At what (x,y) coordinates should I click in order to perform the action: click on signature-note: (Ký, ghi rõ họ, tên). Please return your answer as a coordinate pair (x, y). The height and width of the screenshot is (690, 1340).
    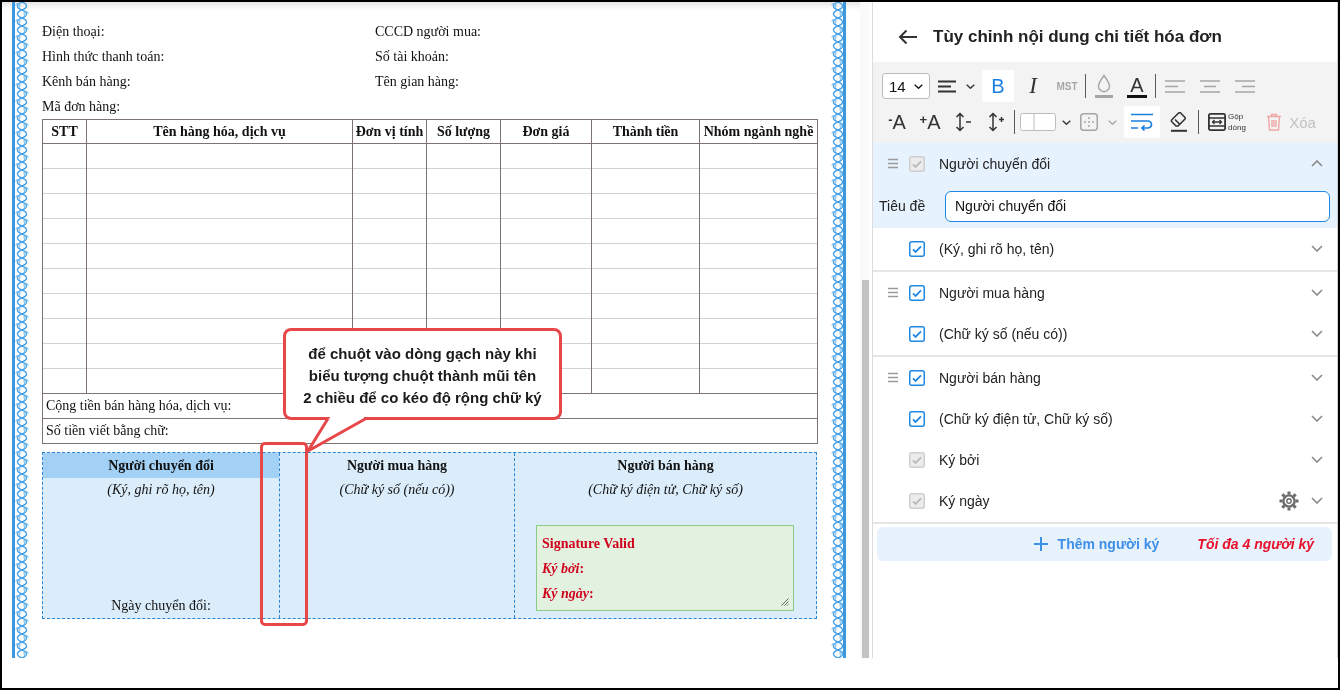
    Looking at the image, I should click on (161, 490).